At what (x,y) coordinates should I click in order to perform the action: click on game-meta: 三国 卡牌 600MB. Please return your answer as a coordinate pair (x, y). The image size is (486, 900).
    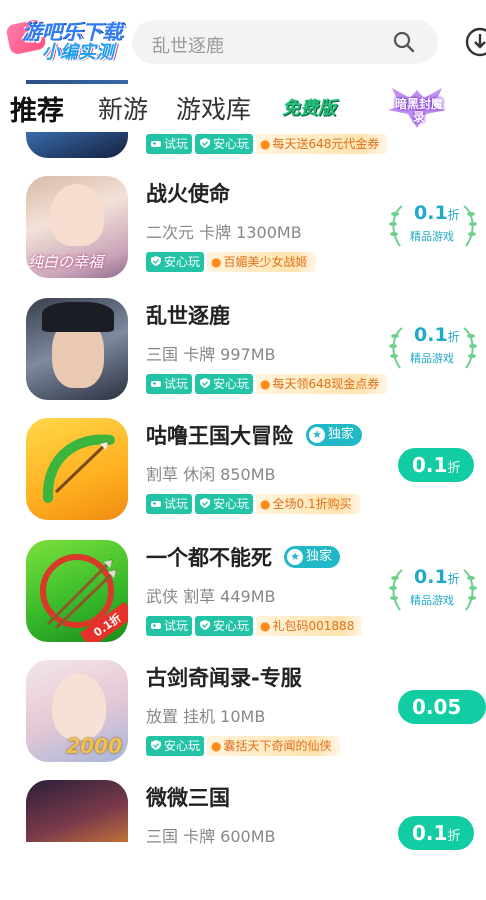
    Looking at the image, I should click on (211, 836).